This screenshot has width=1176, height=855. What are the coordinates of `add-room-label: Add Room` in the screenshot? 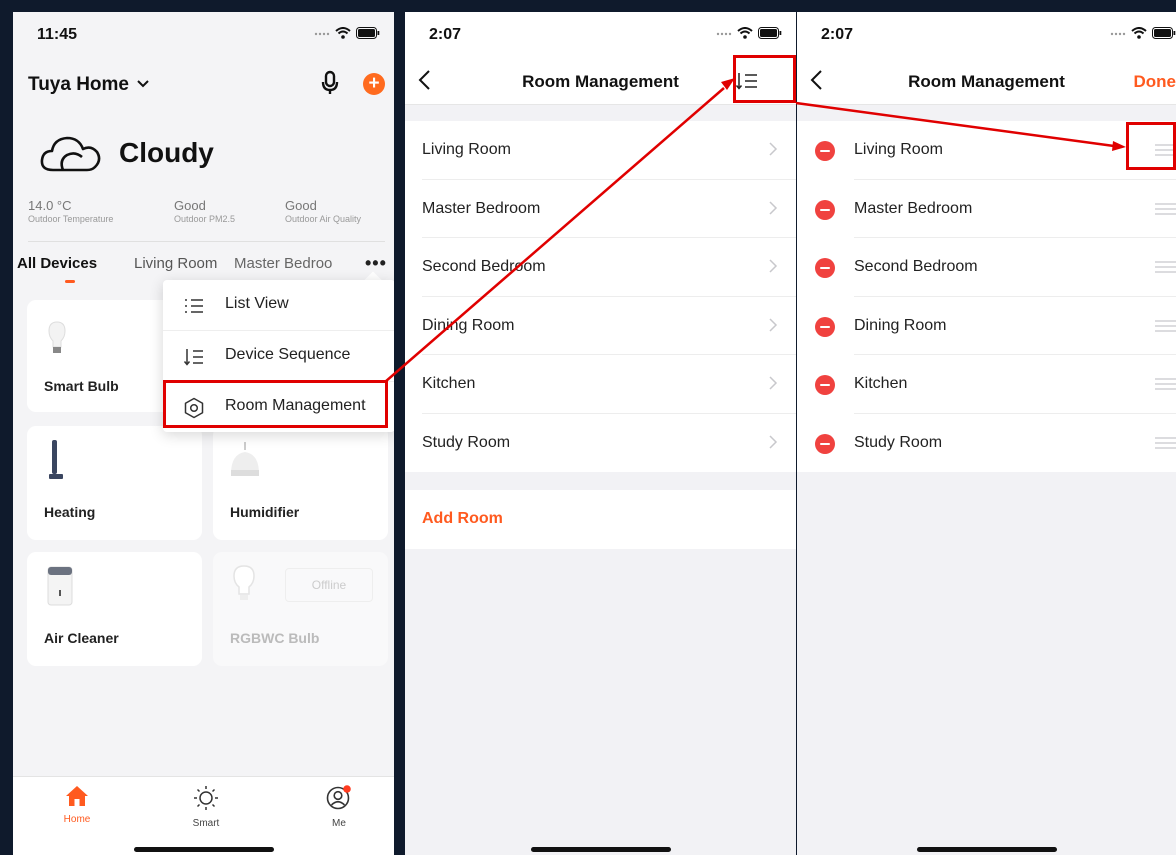 It's located at (462, 518).